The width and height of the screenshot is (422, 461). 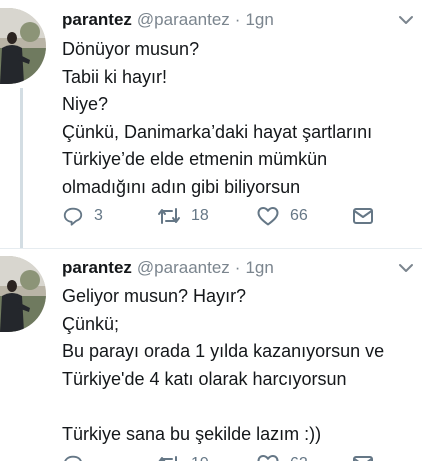 I want to click on tweet-line: Çünkü;, so click(x=91, y=323).